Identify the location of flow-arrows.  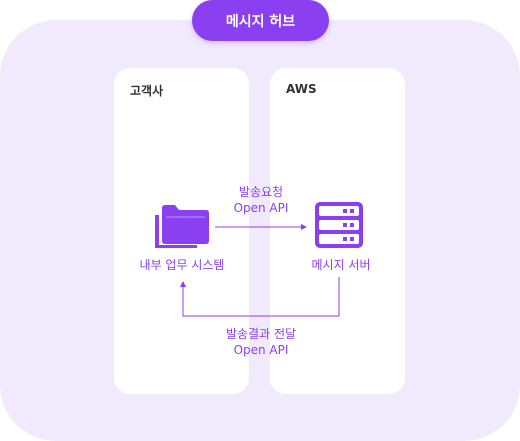
(260, 270).